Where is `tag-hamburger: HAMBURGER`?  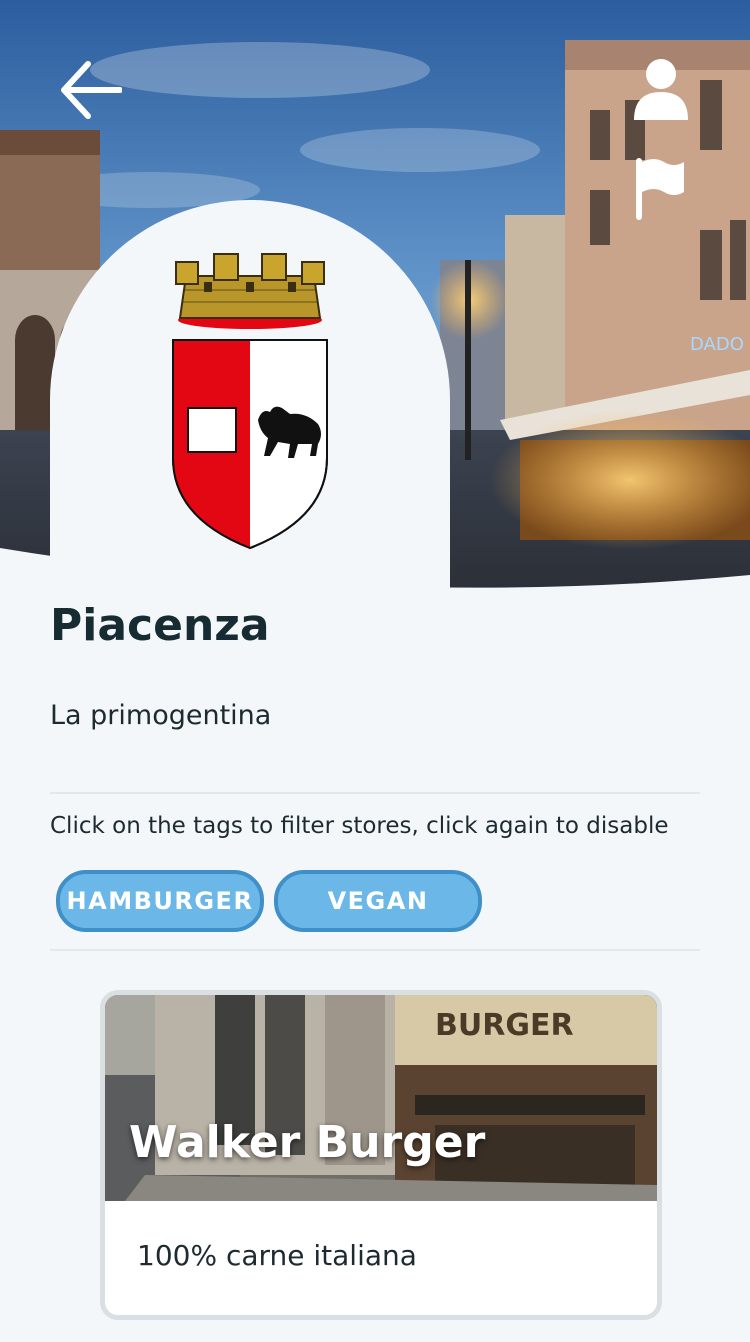
tag-hamburger: HAMBURGER is located at coordinates (160, 901).